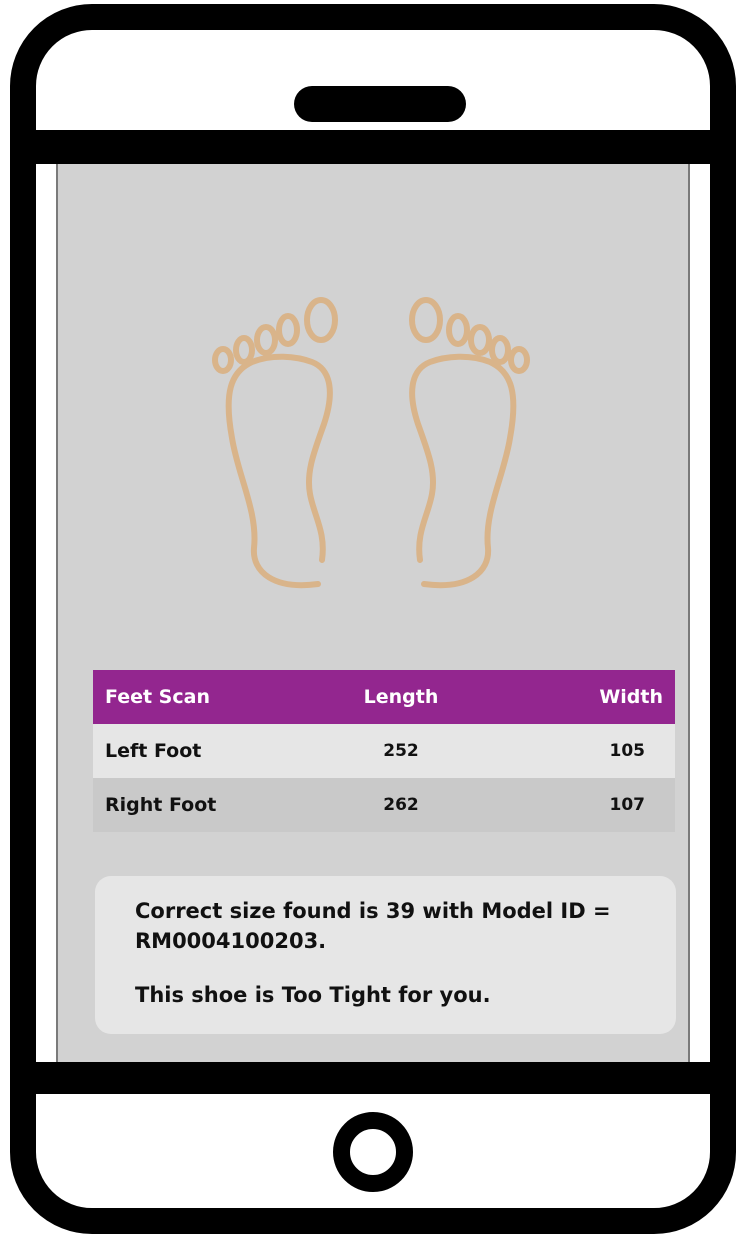 Image resolution: width=746 pixels, height=1239 pixels. I want to click on row-width-value: 105, so click(627, 751).